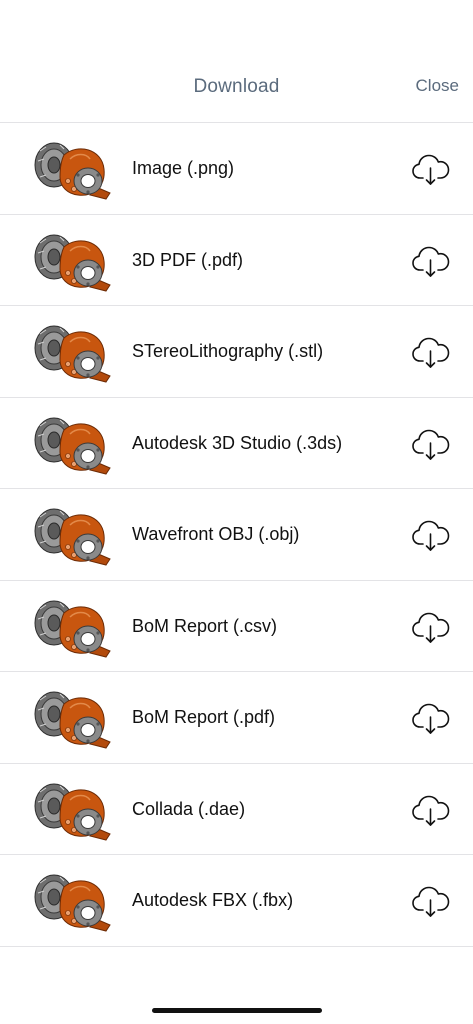  I want to click on list-item: Image (.png), so click(236, 169).